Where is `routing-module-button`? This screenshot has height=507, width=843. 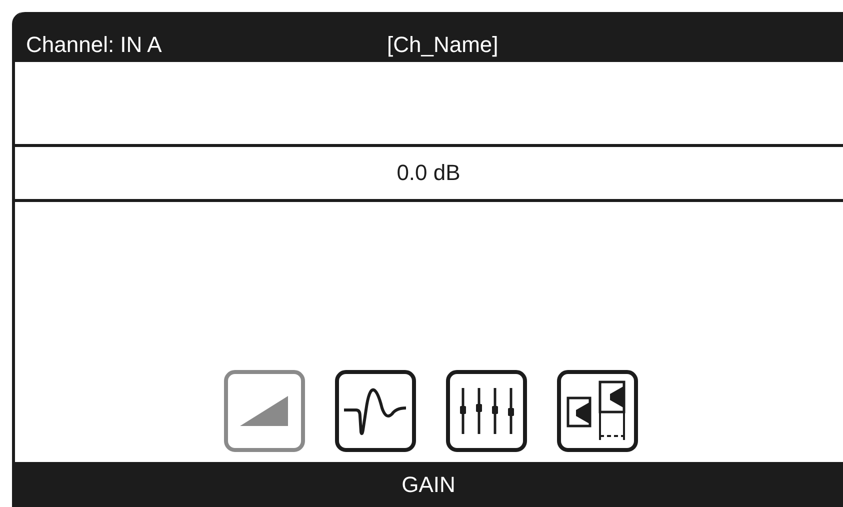
routing-module-button is located at coordinates (597, 411).